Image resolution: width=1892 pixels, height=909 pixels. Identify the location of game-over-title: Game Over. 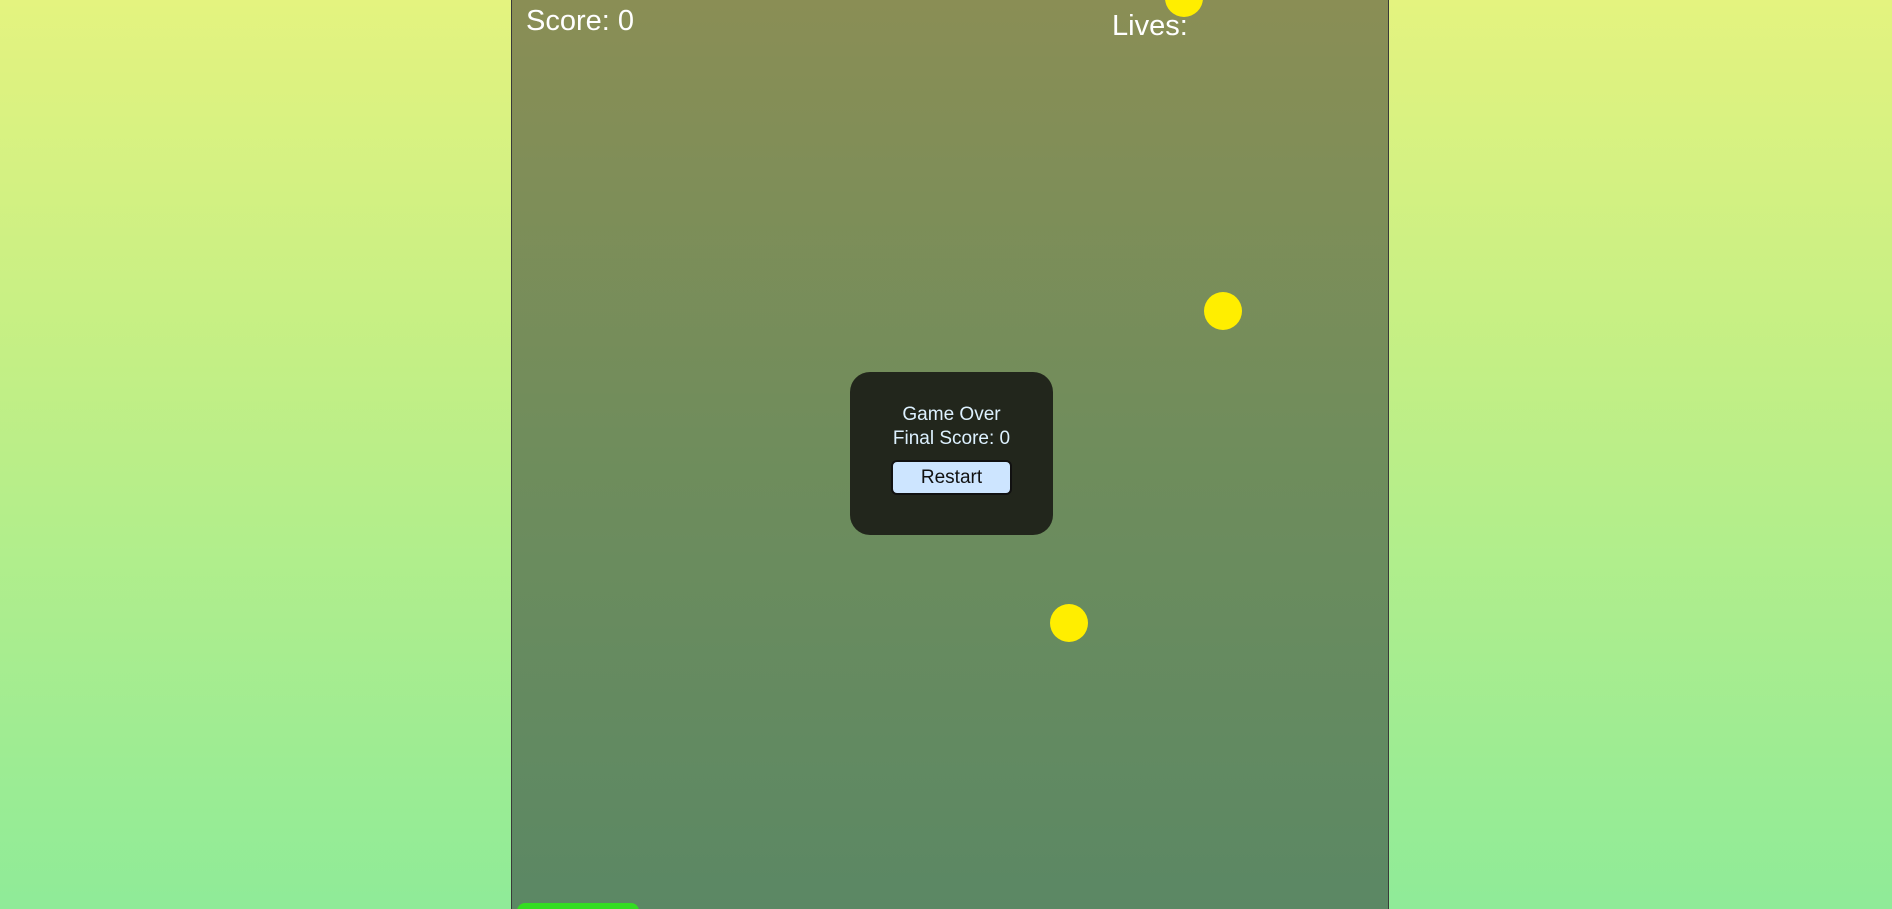
(951, 414).